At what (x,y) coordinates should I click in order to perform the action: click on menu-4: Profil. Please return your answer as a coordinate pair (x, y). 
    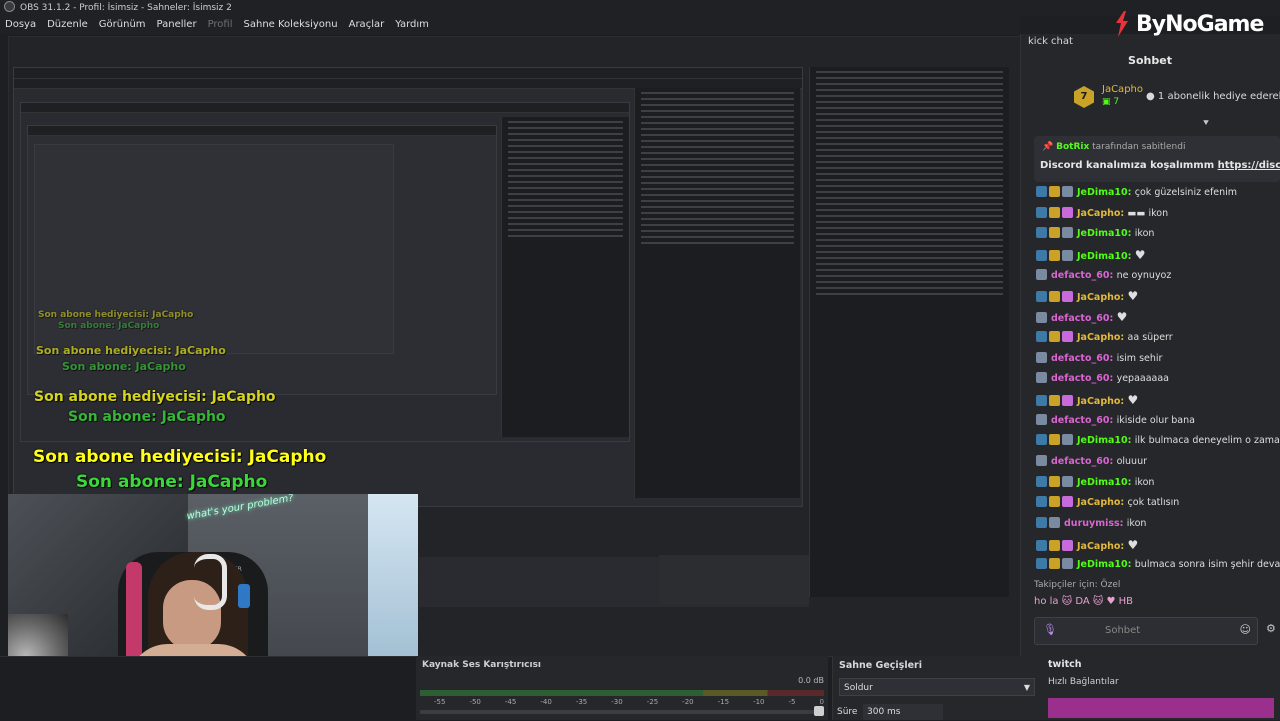
    Looking at the image, I should click on (220, 24).